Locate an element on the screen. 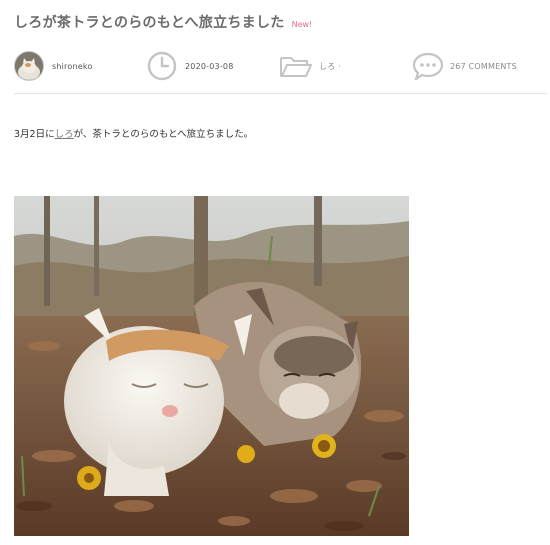 The width and height of the screenshot is (550, 545). body-text-after: が、茶トラとのらのもとへ旅立ちました。 is located at coordinates (163, 134).